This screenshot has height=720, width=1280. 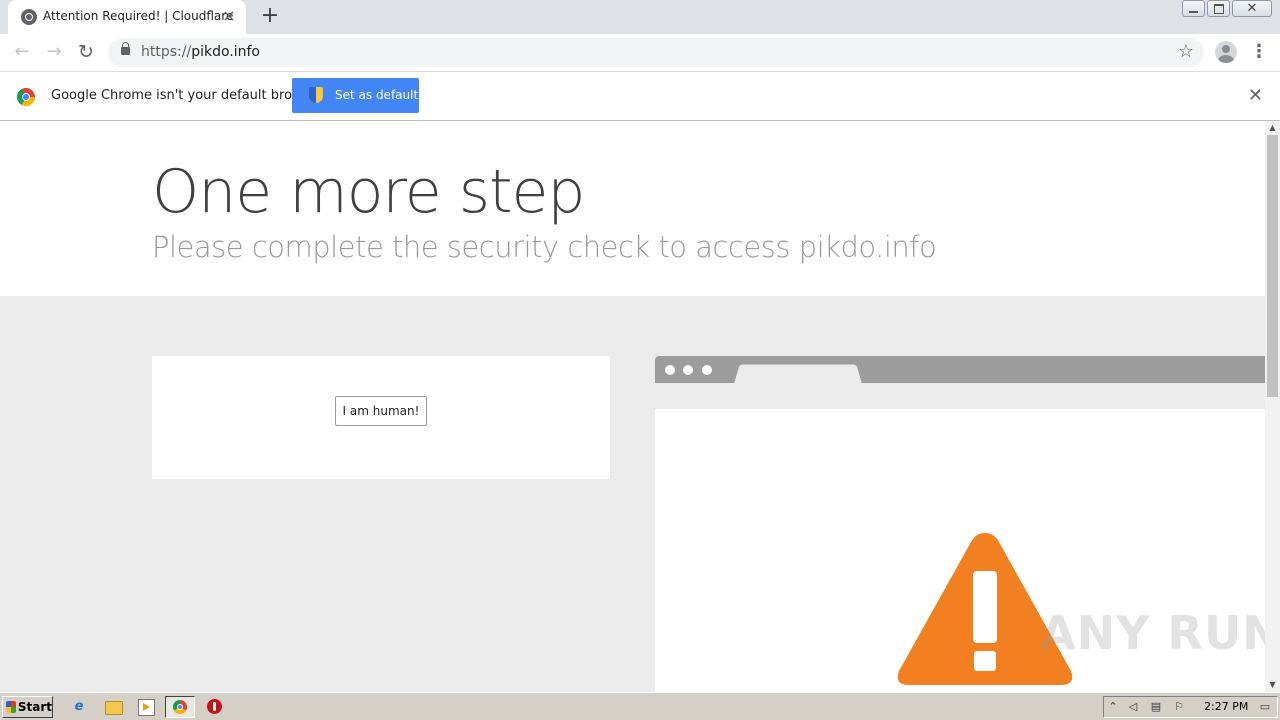 What do you see at coordinates (146, 707) in the screenshot?
I see `media-player-icon` at bounding box center [146, 707].